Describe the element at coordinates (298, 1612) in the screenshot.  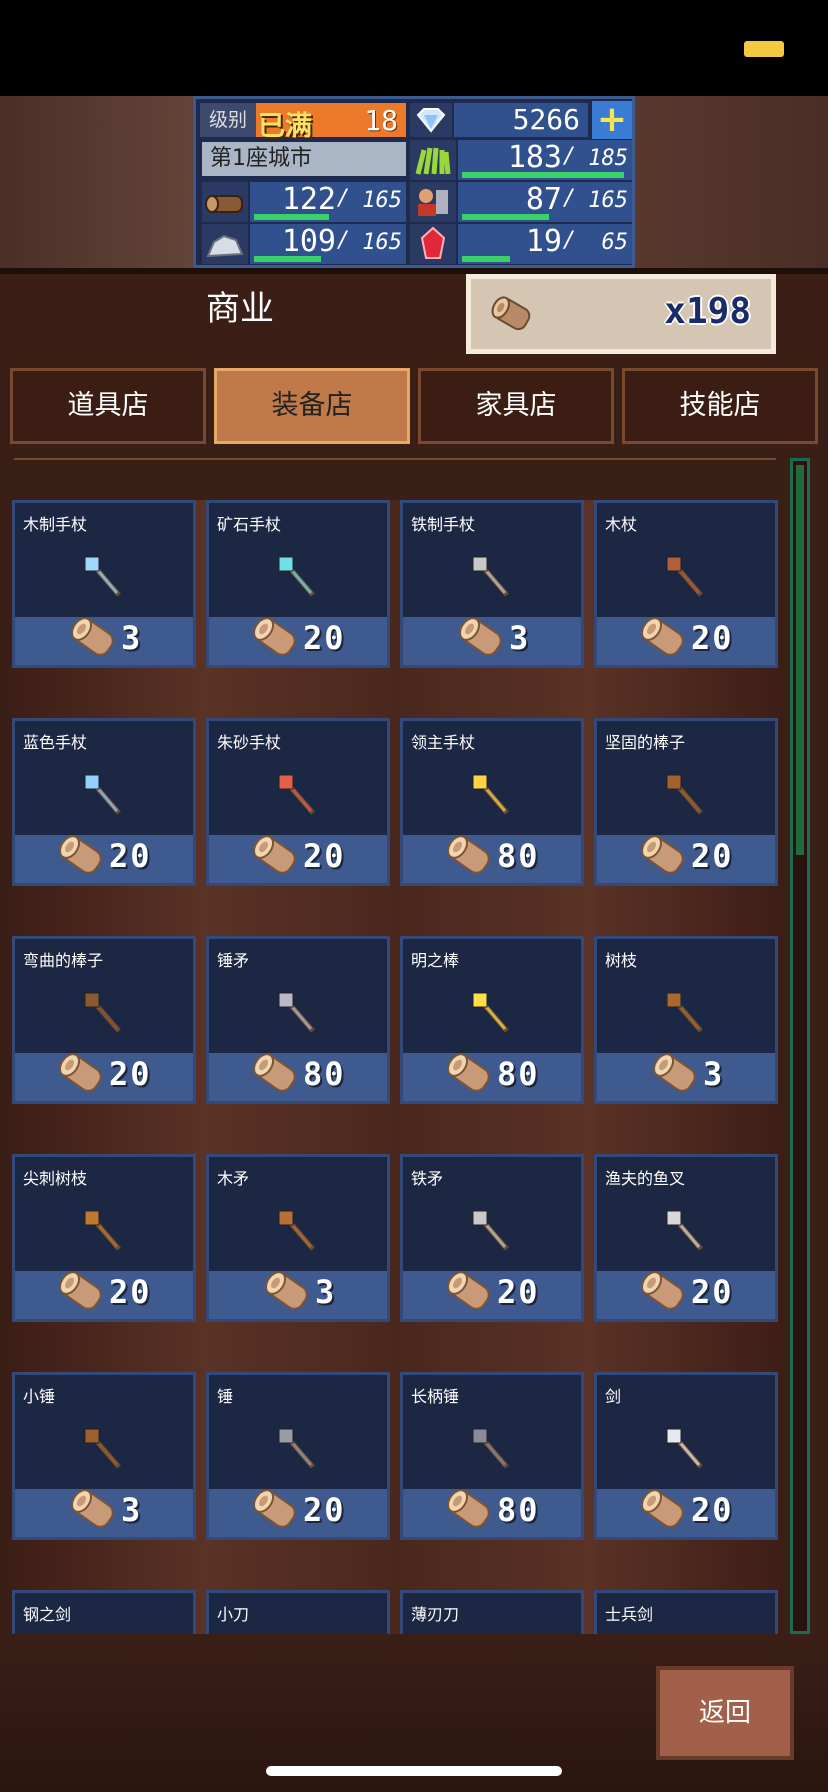
I see `shop-item: 小刀` at that location.